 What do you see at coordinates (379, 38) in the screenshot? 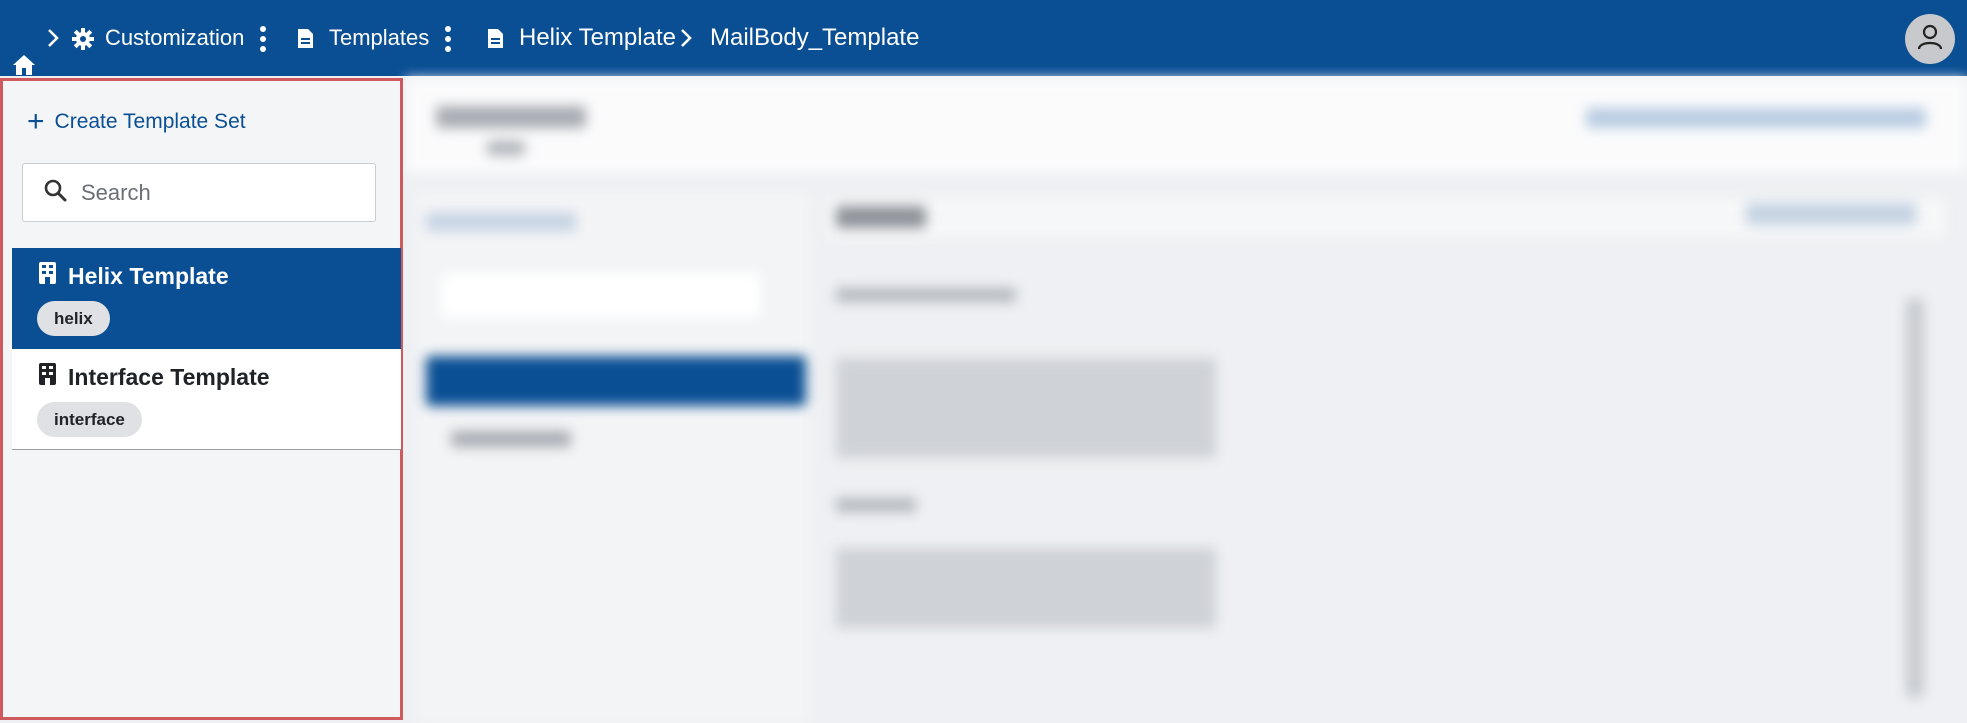
I see `breadcrumb-templates: Templates` at bounding box center [379, 38].